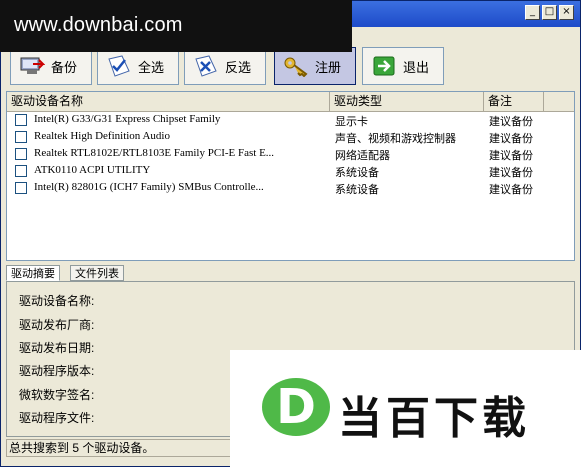 This screenshot has width=581, height=467. Describe the element at coordinates (92, 170) in the screenshot. I see `device-name-cell: ATK0110 ACPI UTILITY` at that location.